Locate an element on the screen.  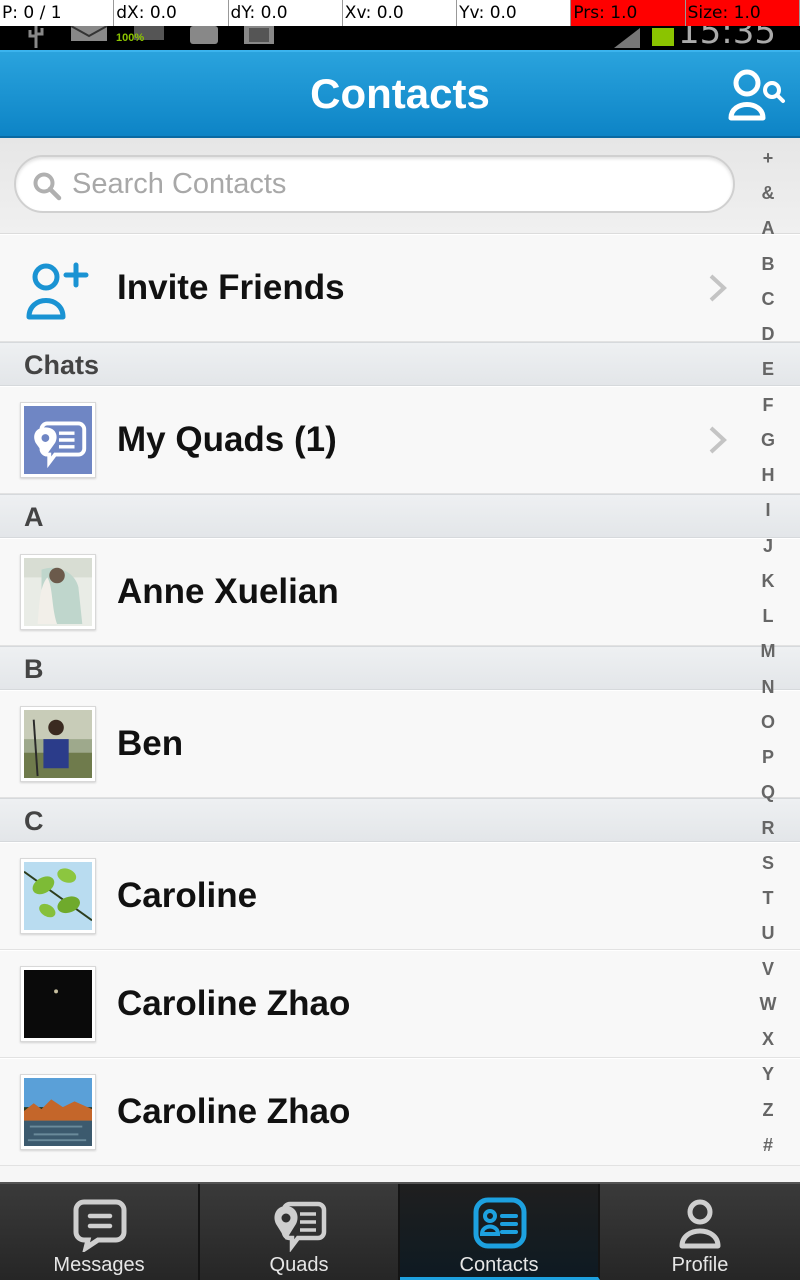
clipboard-icon is located at coordinates (259, 35).